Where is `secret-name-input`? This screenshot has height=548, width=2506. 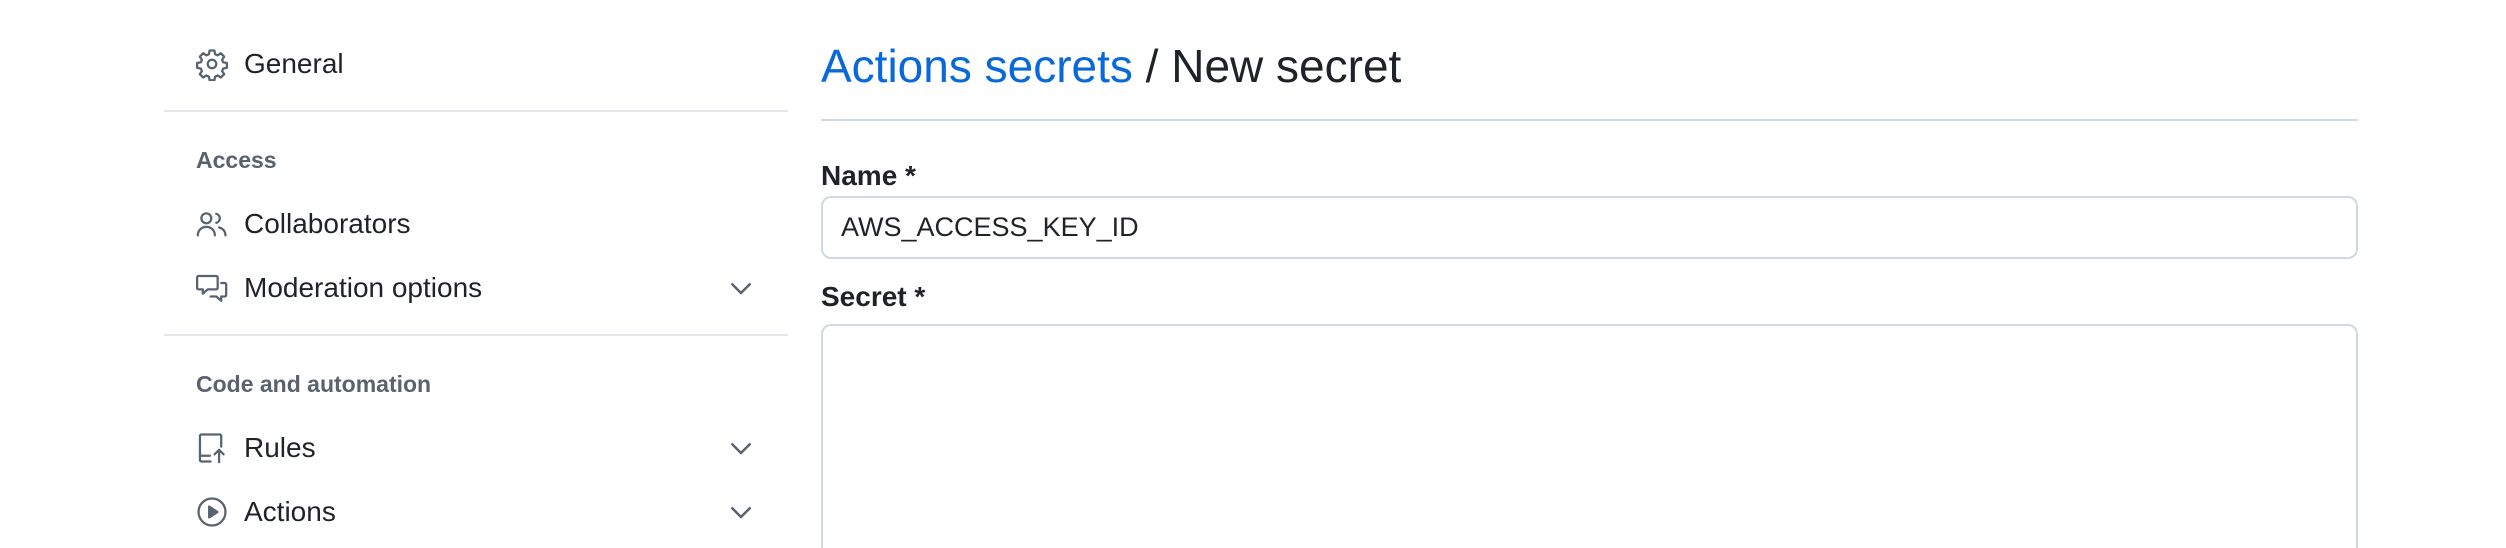 secret-name-input is located at coordinates (1589, 227).